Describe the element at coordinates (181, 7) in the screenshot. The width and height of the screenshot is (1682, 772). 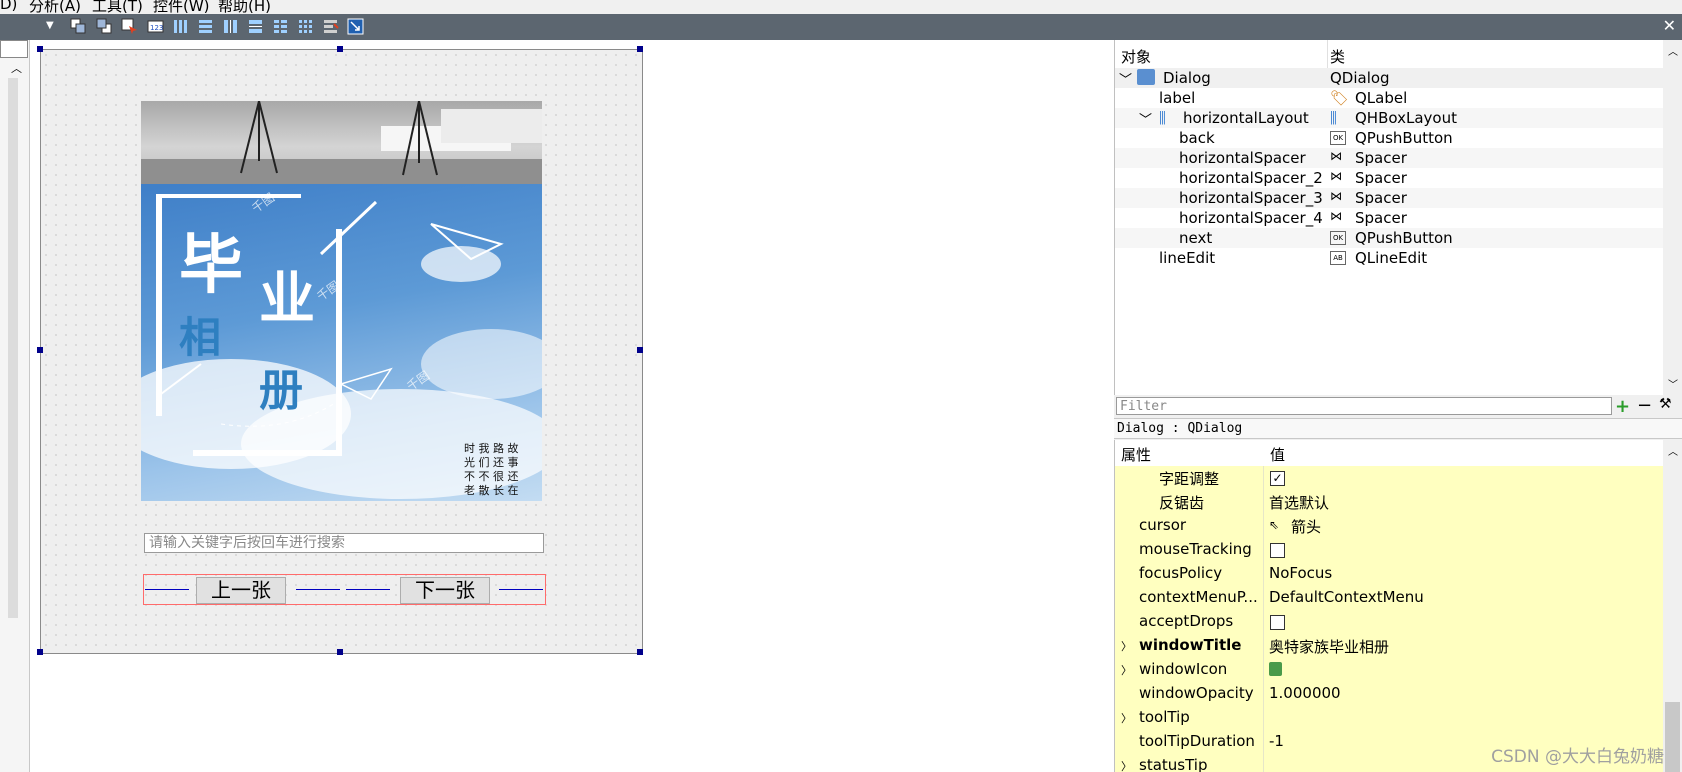
I see `menu-widgets: 控件(W)` at that location.